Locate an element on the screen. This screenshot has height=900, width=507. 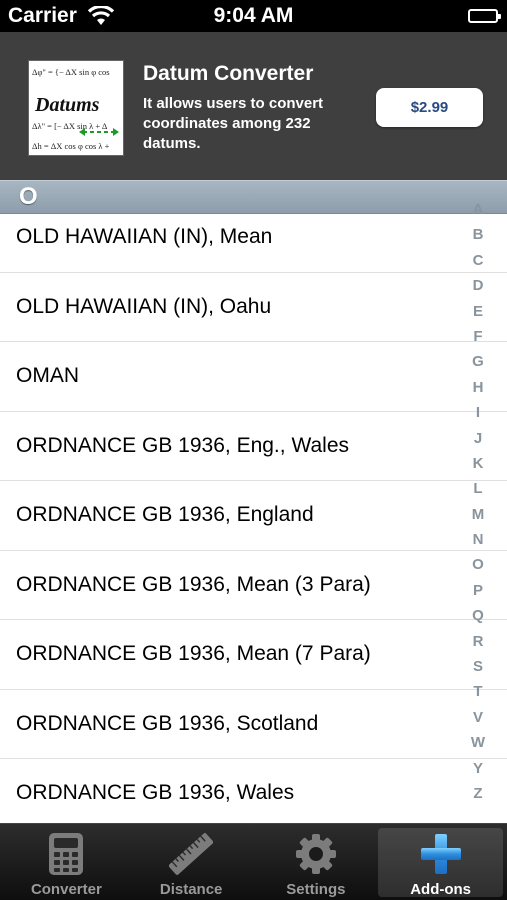
tab-bar: Converter Distance Settings Add-ons is located at coordinates (253, 861).